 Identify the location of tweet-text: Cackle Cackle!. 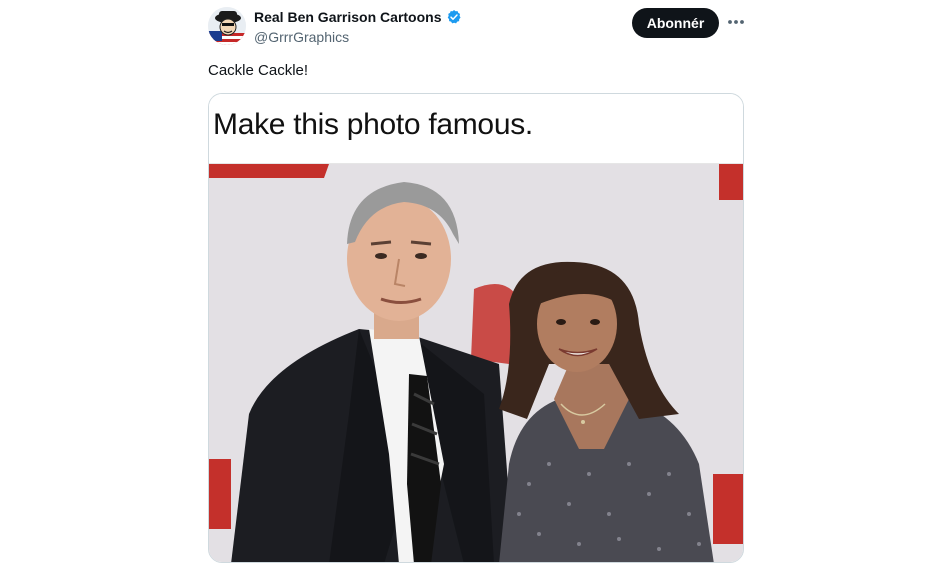
(258, 70).